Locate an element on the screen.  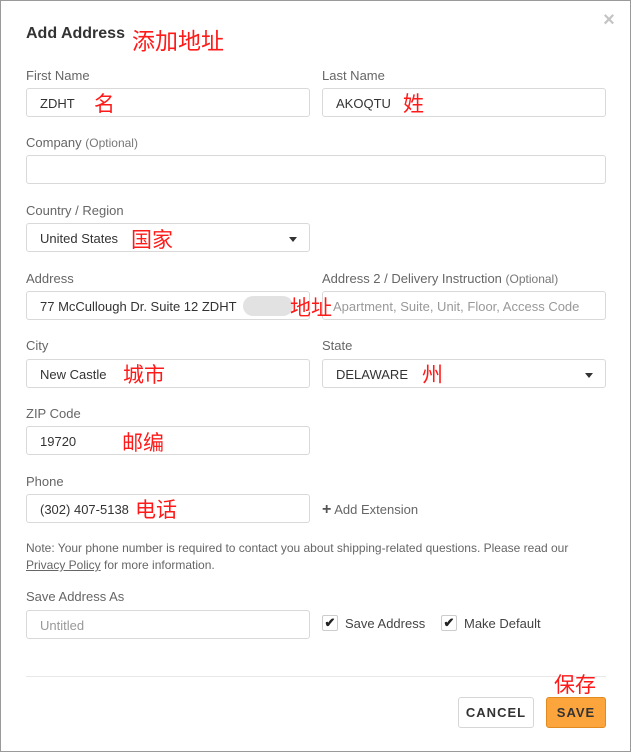
save-address-label: Save Address is located at coordinates (385, 623).